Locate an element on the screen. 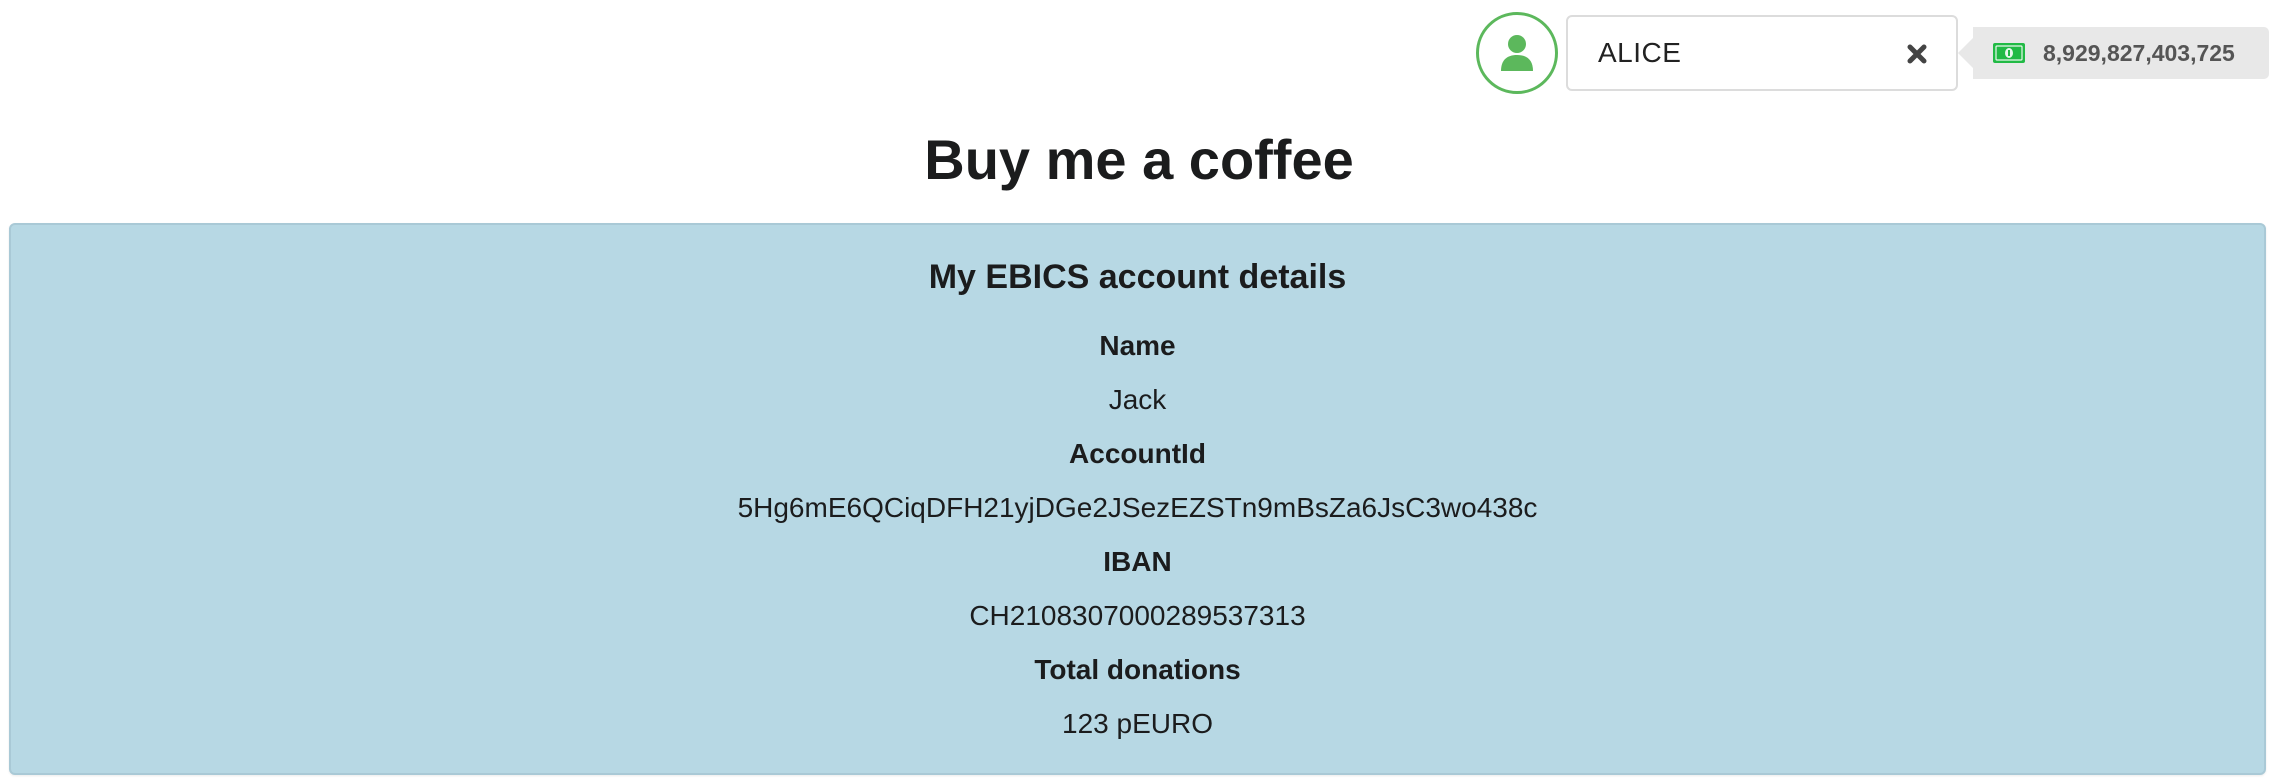 This screenshot has width=2278, height=784. account-id-label: AccountId is located at coordinates (1137, 453).